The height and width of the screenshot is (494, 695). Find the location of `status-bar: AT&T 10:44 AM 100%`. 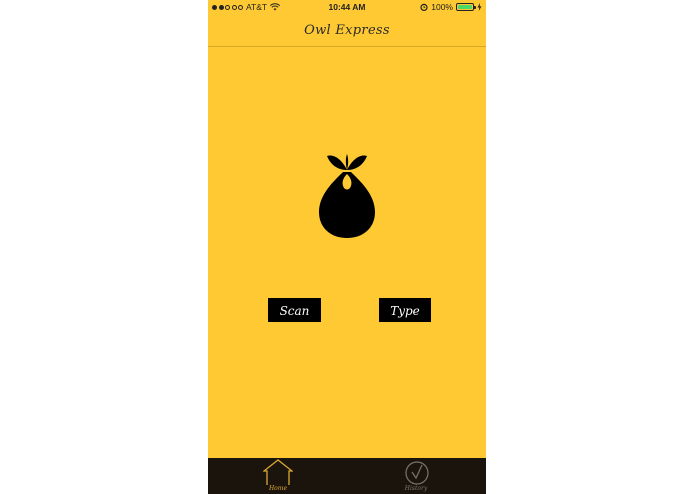

status-bar: AT&T 10:44 AM 100% is located at coordinates (347, 7).